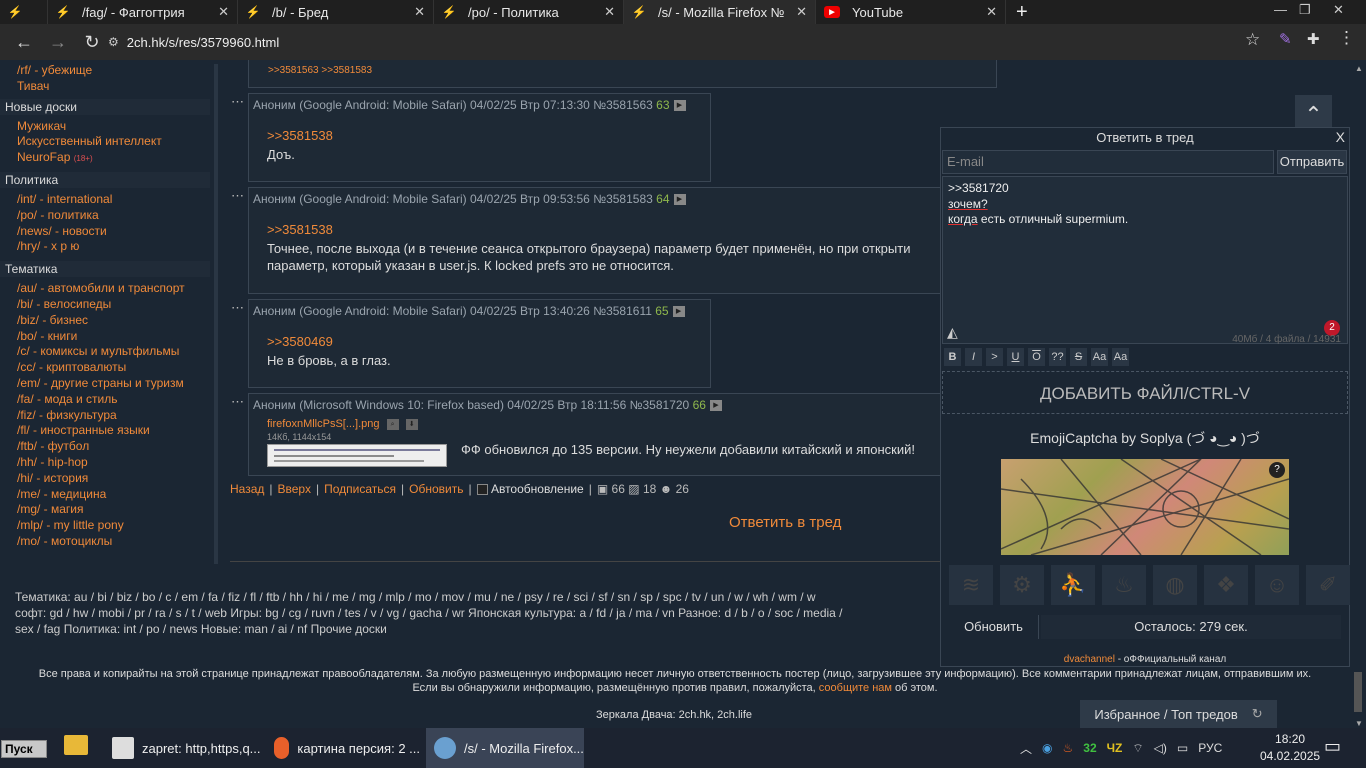 The width and height of the screenshot is (1366, 768). Describe the element at coordinates (660, 405) in the screenshot. I see `post-number: №3581720` at that location.